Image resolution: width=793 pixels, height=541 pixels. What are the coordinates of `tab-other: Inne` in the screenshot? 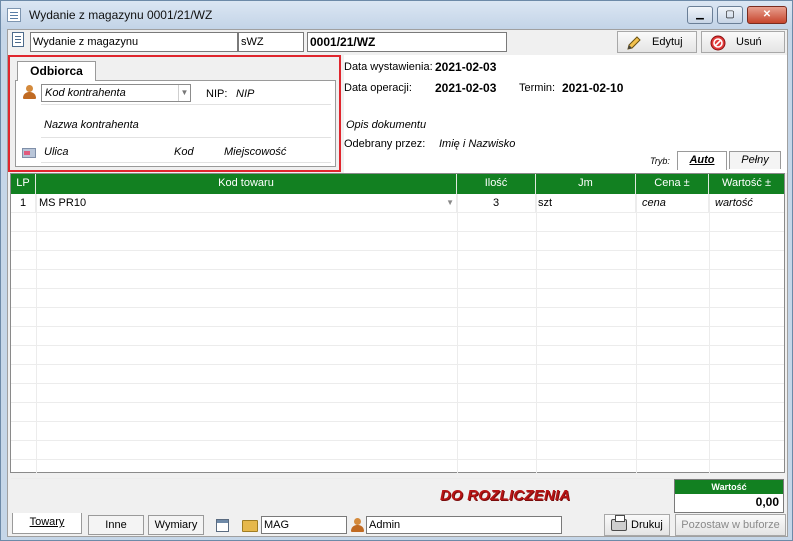 It's located at (116, 525).